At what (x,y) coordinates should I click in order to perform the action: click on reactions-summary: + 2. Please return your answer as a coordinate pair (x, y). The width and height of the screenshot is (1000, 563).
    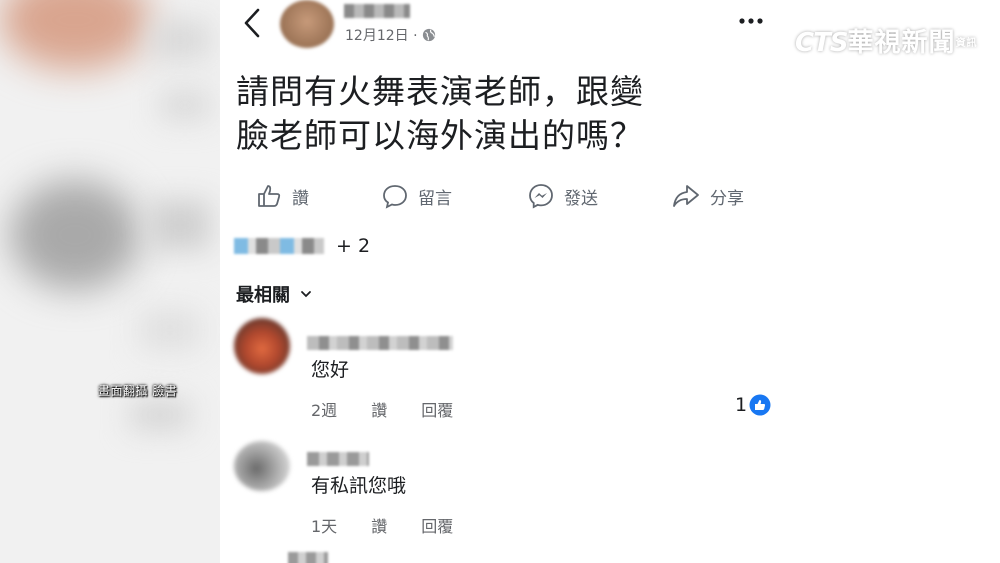
    Looking at the image, I should click on (302, 246).